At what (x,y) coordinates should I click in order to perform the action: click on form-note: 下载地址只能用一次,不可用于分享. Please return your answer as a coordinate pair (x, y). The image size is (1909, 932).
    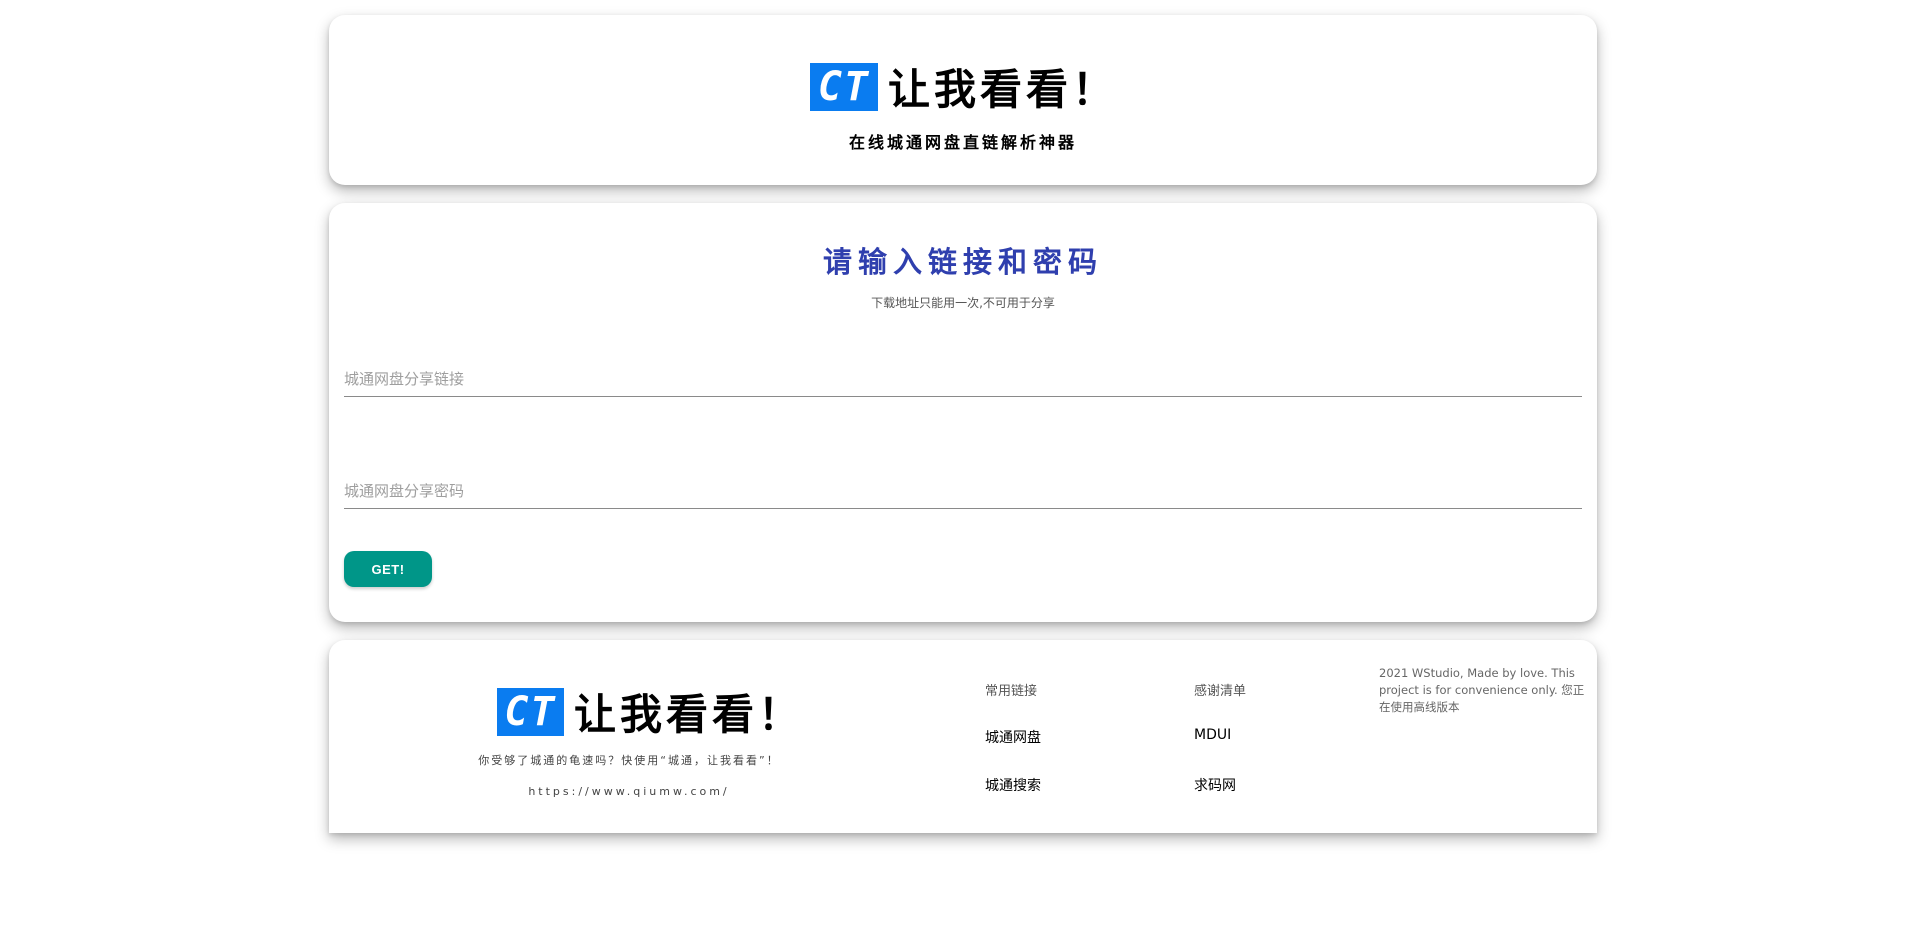
    Looking at the image, I should click on (963, 303).